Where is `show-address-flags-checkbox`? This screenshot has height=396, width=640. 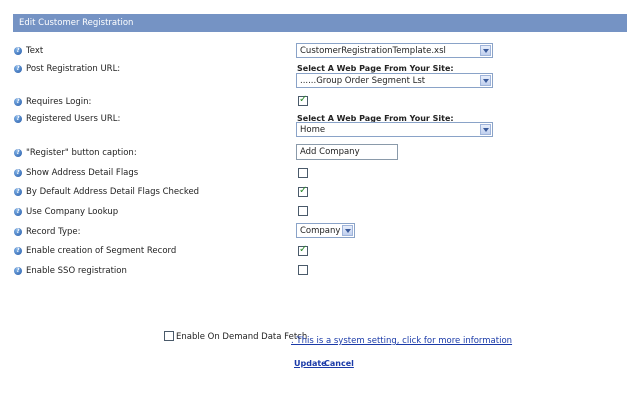
show-address-flags-checkbox is located at coordinates (303, 173).